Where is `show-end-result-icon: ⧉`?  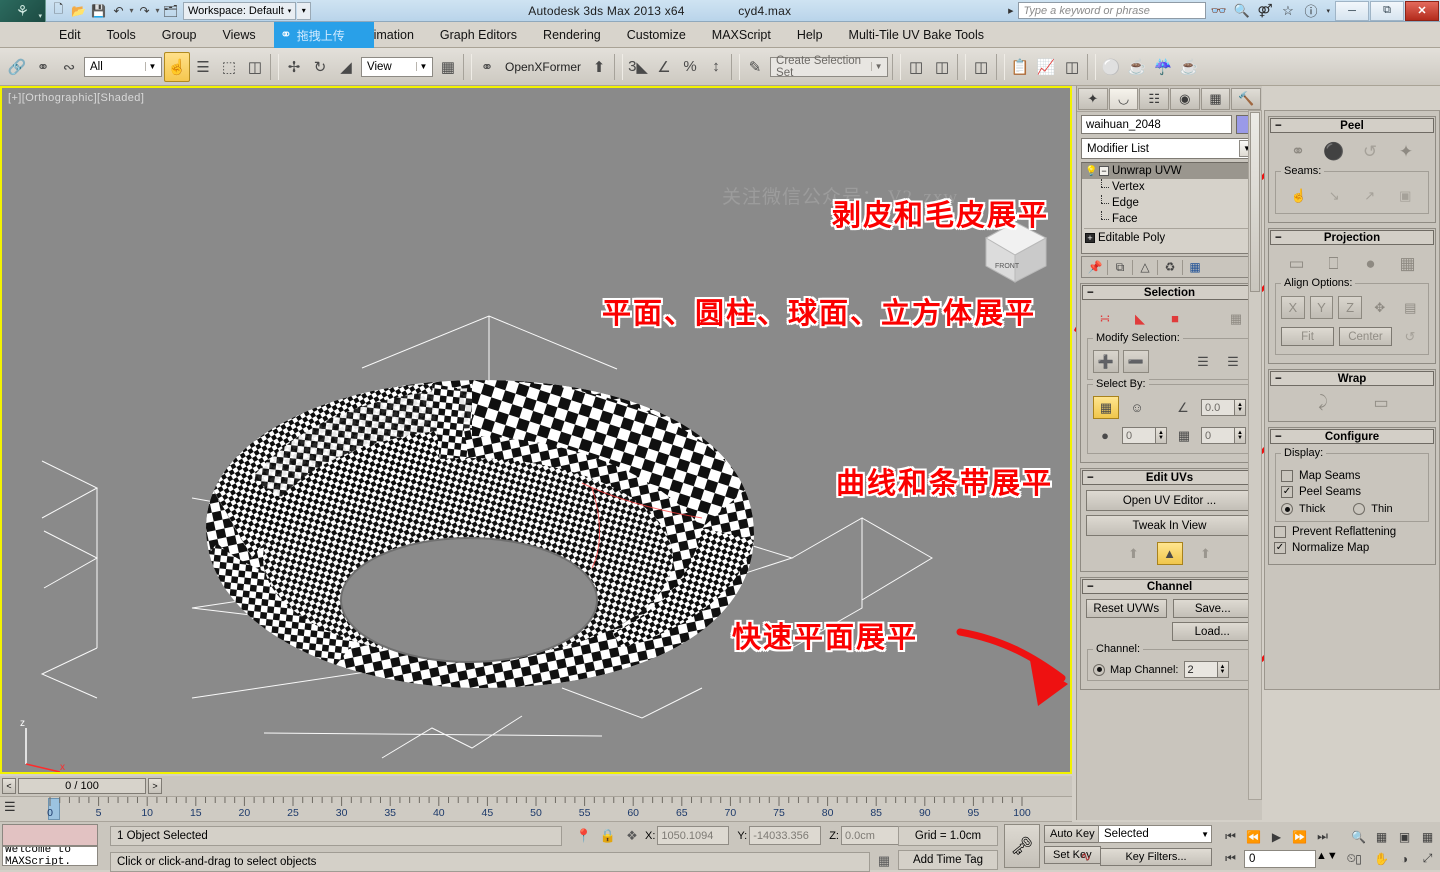
show-end-result-icon: ⧉ is located at coordinates (1120, 267).